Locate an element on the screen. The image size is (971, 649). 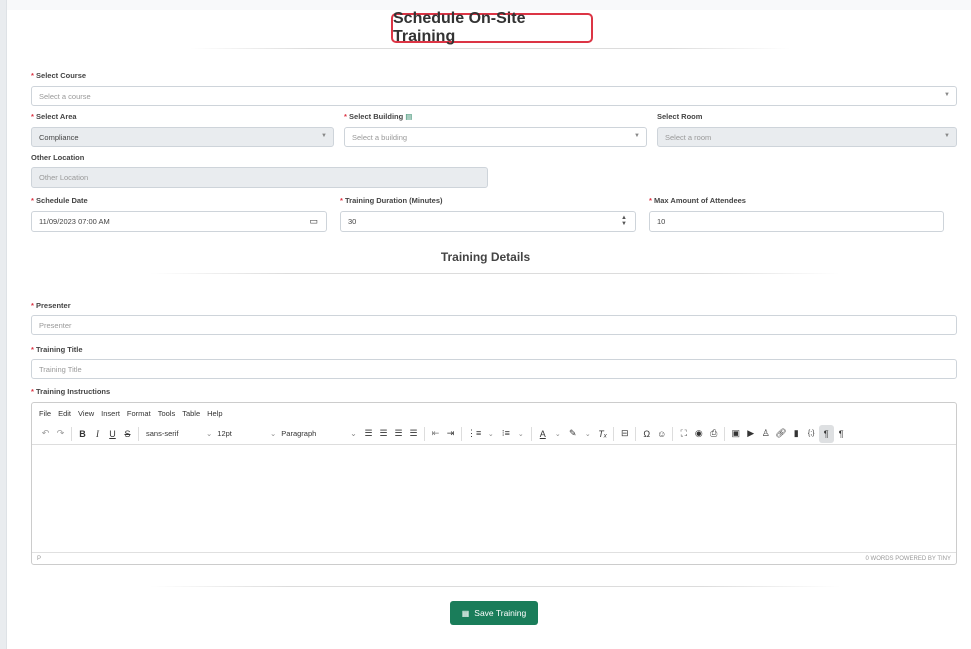
calendar-icon: ▭ is located at coordinates (313, 221).